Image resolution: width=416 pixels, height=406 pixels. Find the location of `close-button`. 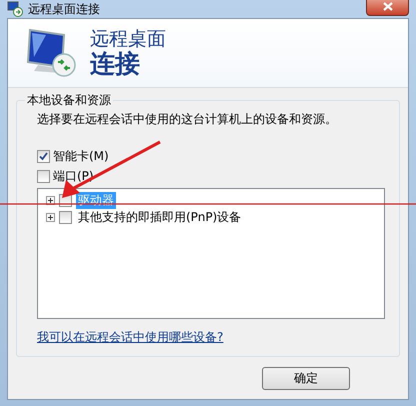

close-button is located at coordinates (387, 8).